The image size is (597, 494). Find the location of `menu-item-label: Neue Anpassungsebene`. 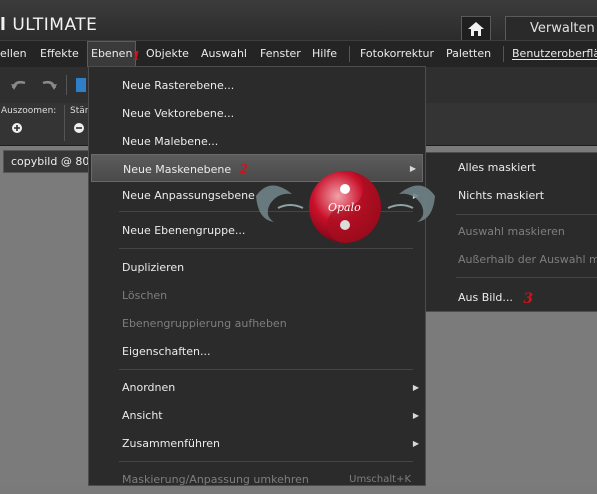

menu-item-label: Neue Anpassungsebene is located at coordinates (188, 195).